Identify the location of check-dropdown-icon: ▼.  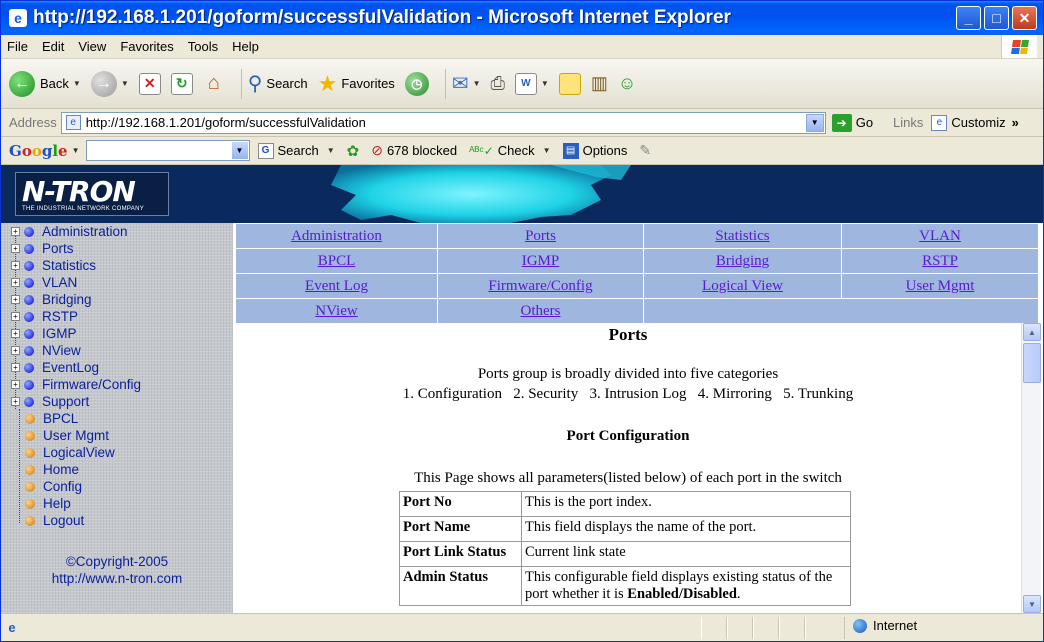
(547, 150).